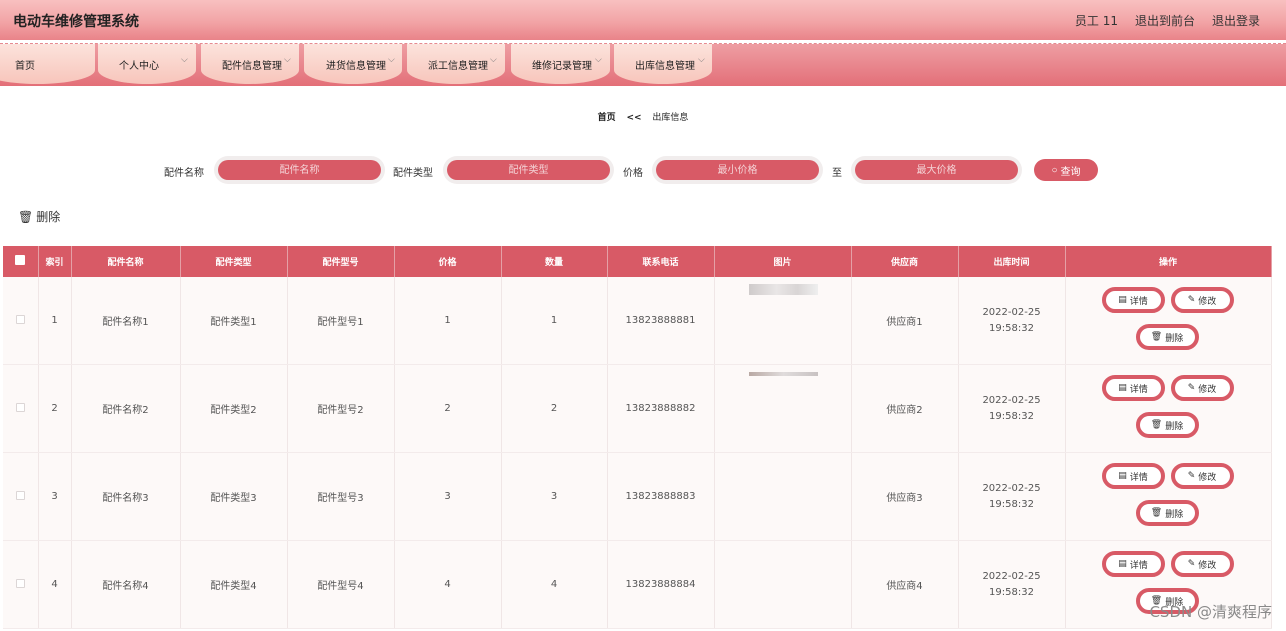 The image size is (1286, 631). Describe the element at coordinates (905, 261) in the screenshot. I see `col-supplier: 供应商` at that location.